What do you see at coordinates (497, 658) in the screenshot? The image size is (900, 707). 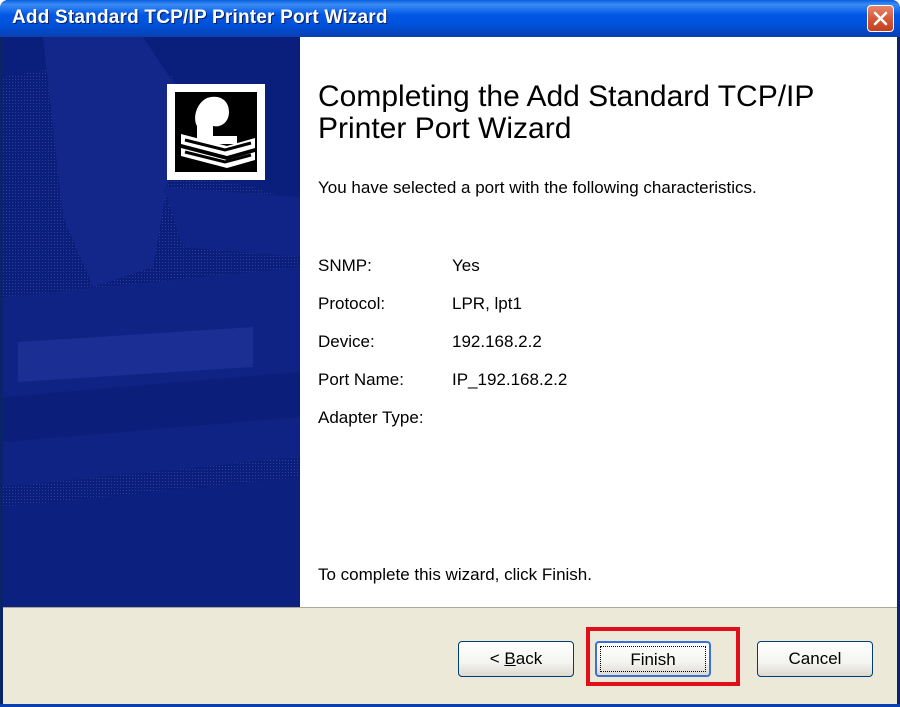 I see `back-label-prefix: <` at bounding box center [497, 658].